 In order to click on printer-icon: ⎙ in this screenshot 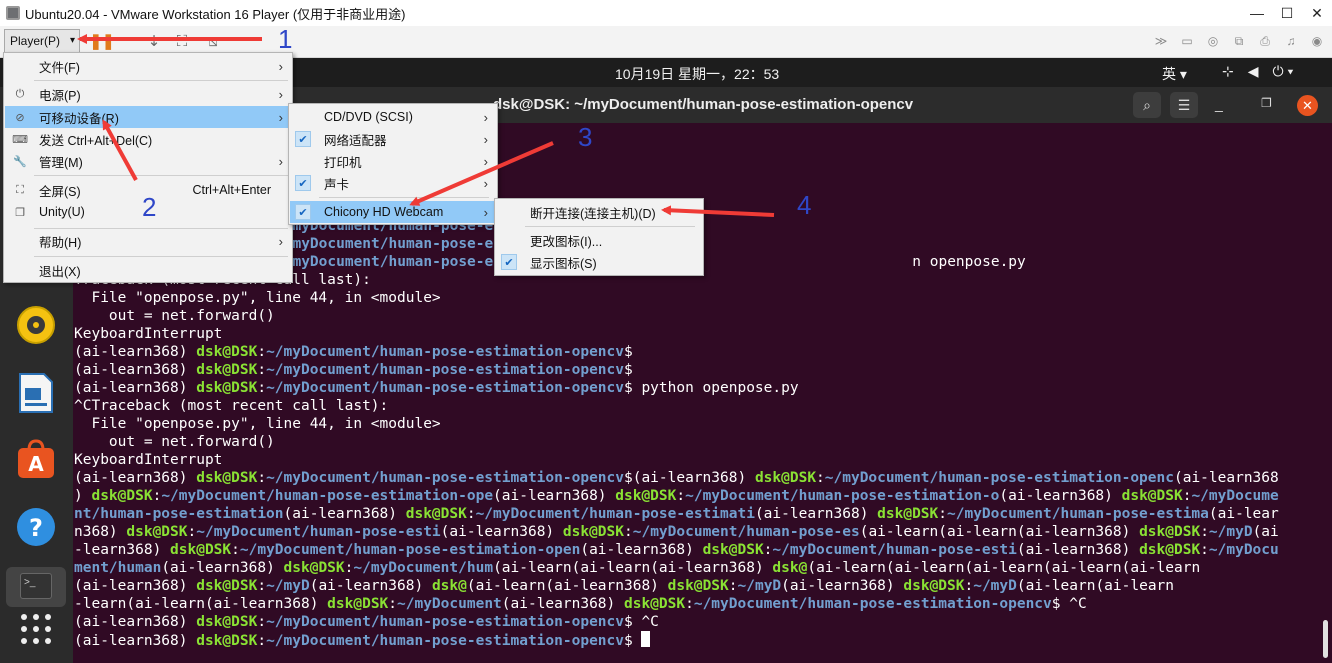, I will do `click(1265, 41)`.